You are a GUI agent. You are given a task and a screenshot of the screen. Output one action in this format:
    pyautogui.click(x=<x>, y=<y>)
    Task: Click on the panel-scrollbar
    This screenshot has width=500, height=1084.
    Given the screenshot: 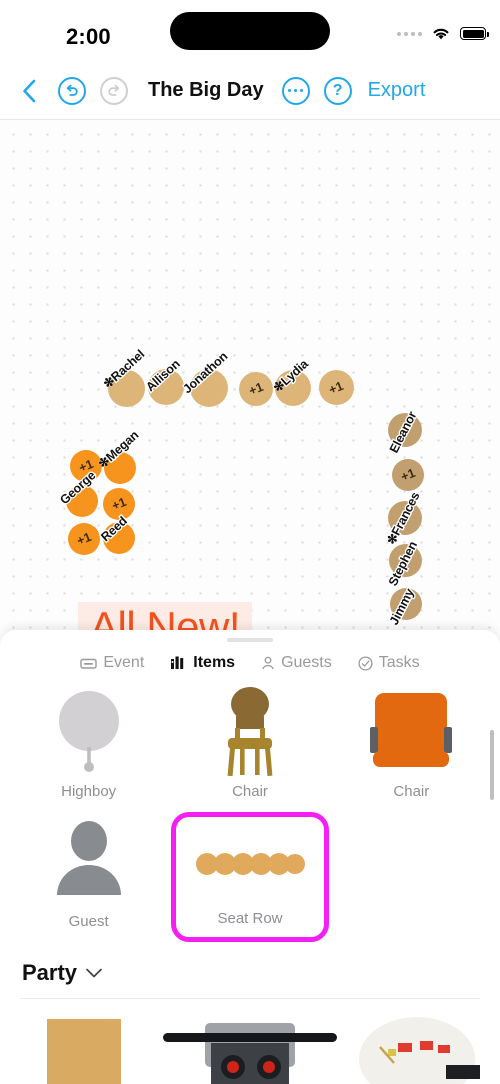 What is the action you would take?
    pyautogui.click(x=492, y=765)
    